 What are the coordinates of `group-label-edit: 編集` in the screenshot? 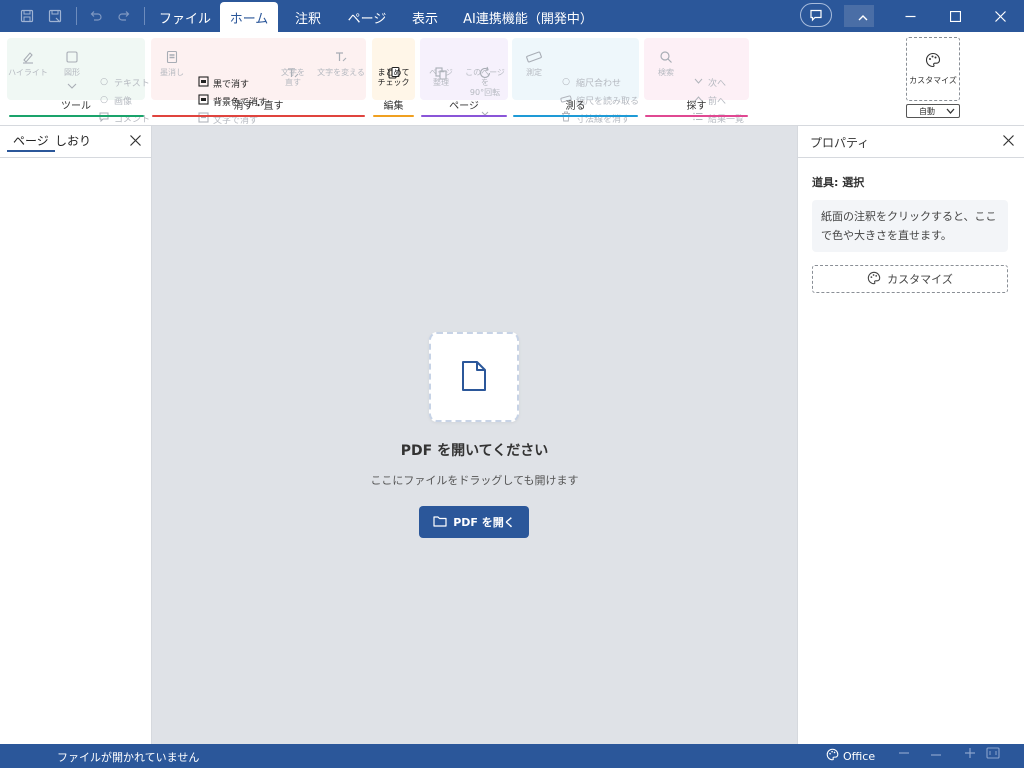 It's located at (393, 106).